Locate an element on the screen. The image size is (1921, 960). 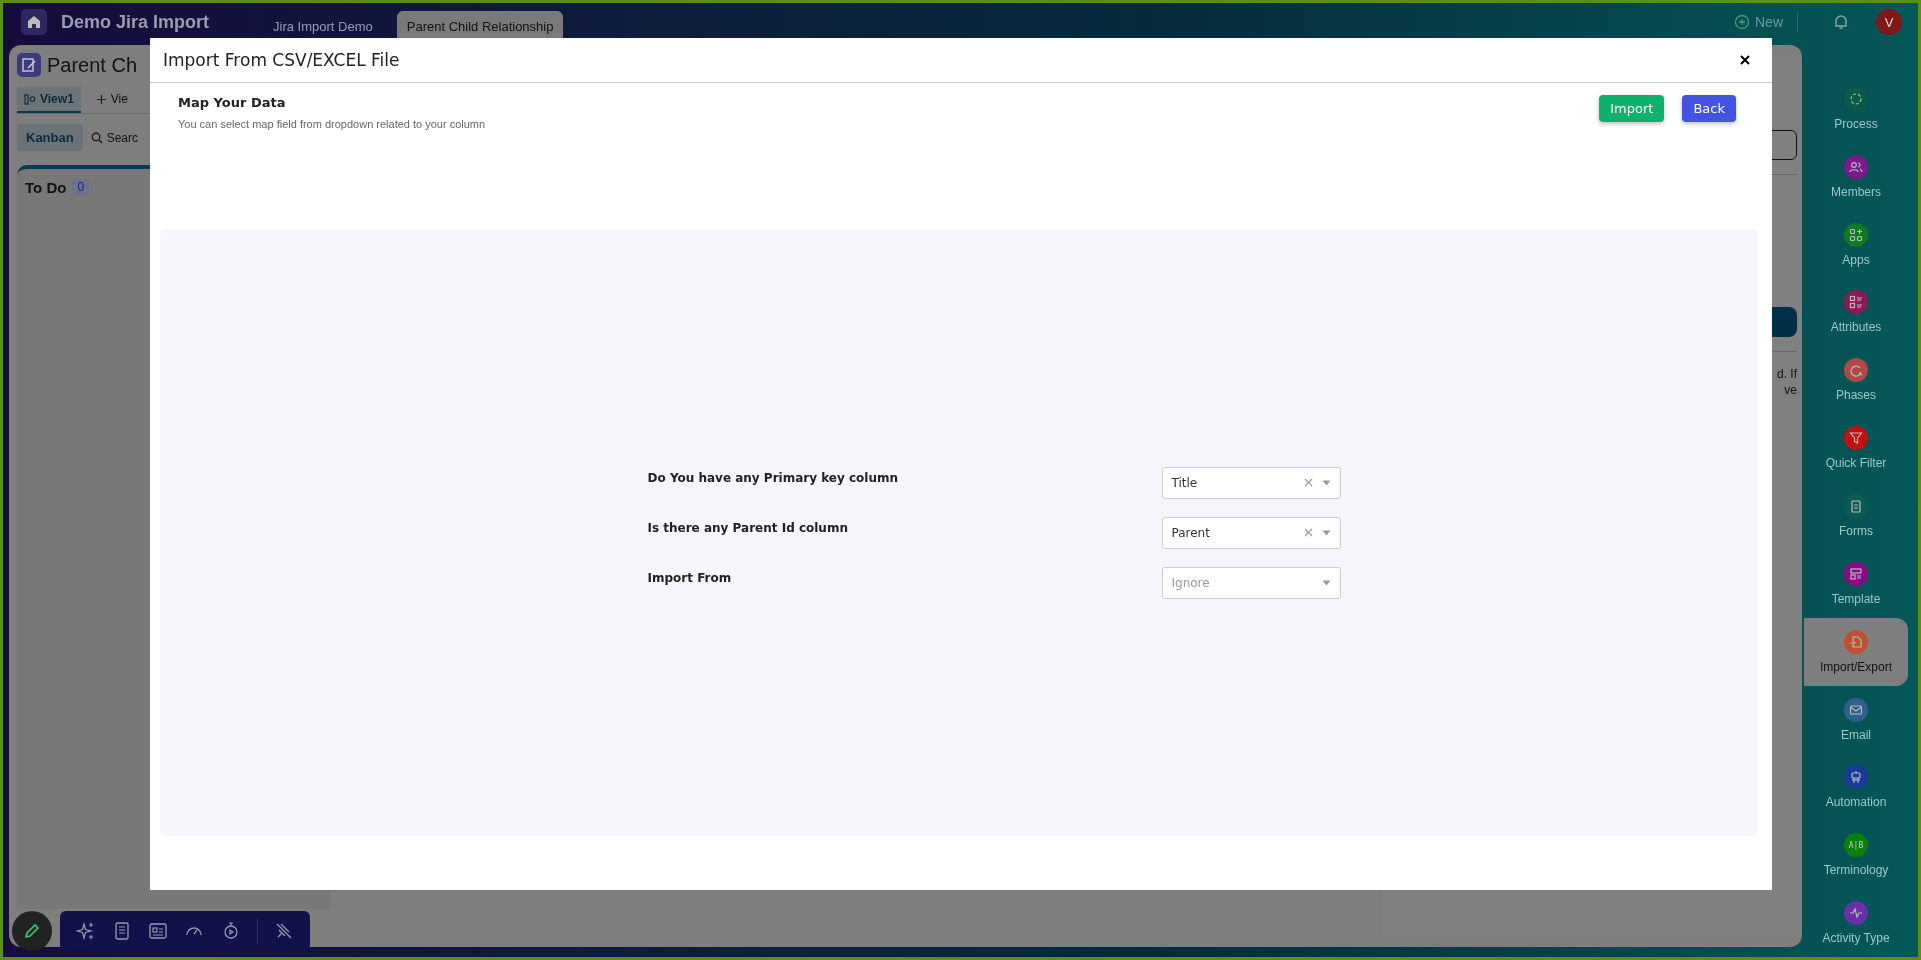
back-button: Back is located at coordinates (1709, 108).